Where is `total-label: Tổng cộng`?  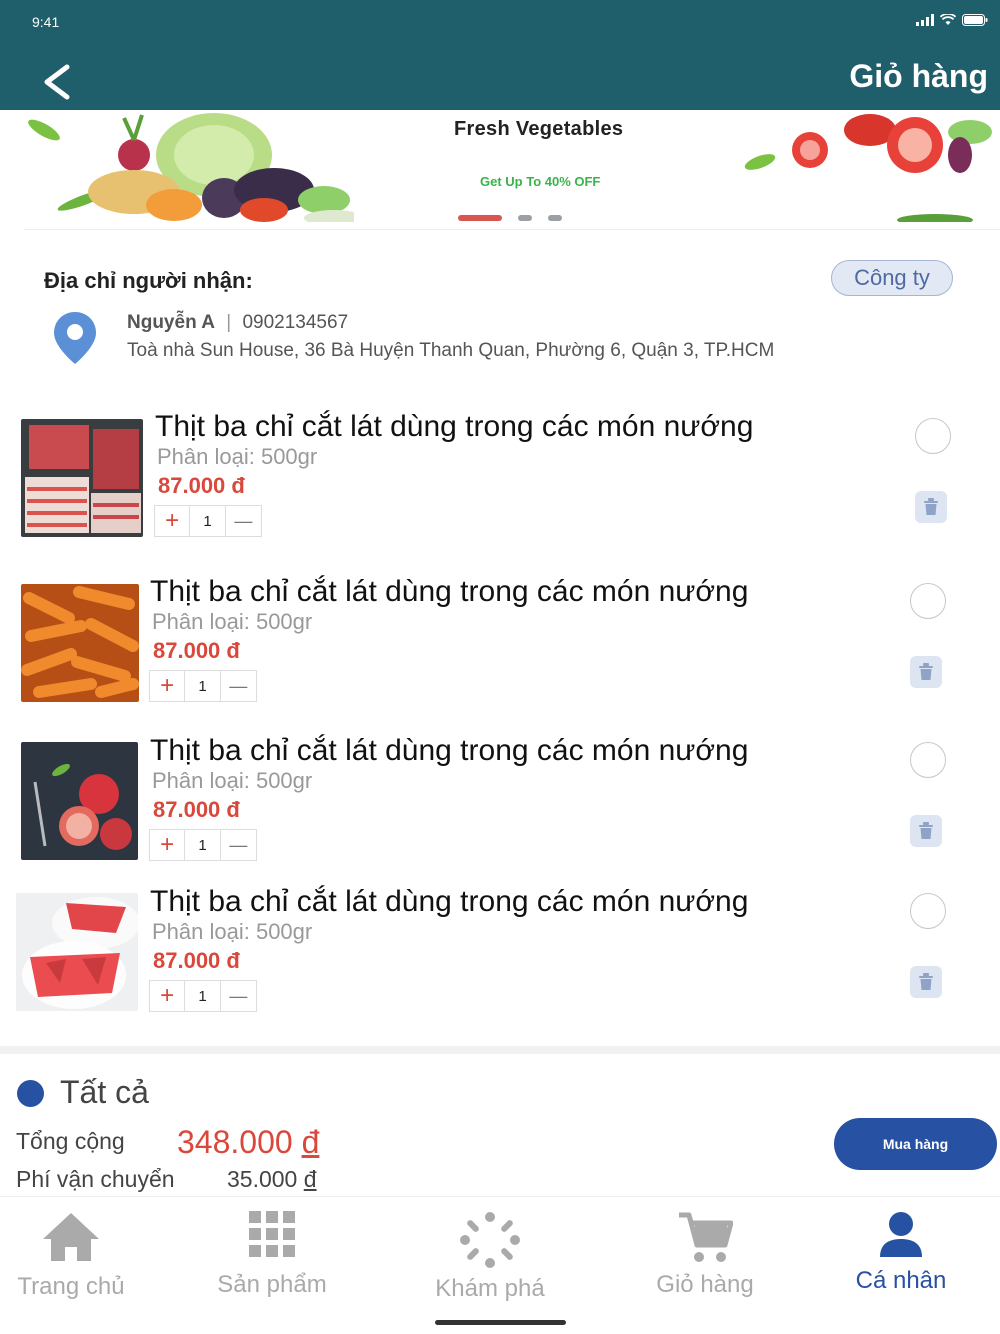 total-label: Tổng cộng is located at coordinates (70, 1141).